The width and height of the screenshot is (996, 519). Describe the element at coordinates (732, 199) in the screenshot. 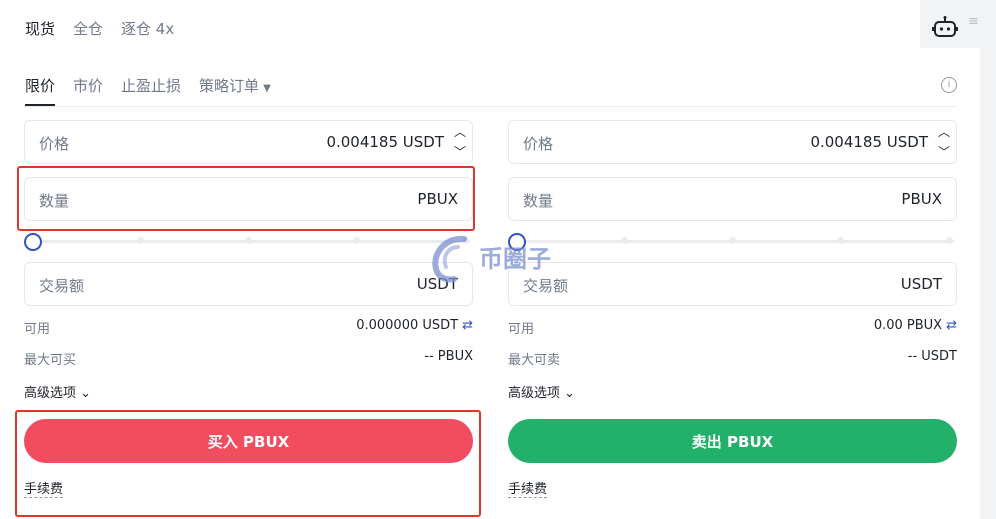

I see `sell-quantity-field: 数量 PBUX` at that location.